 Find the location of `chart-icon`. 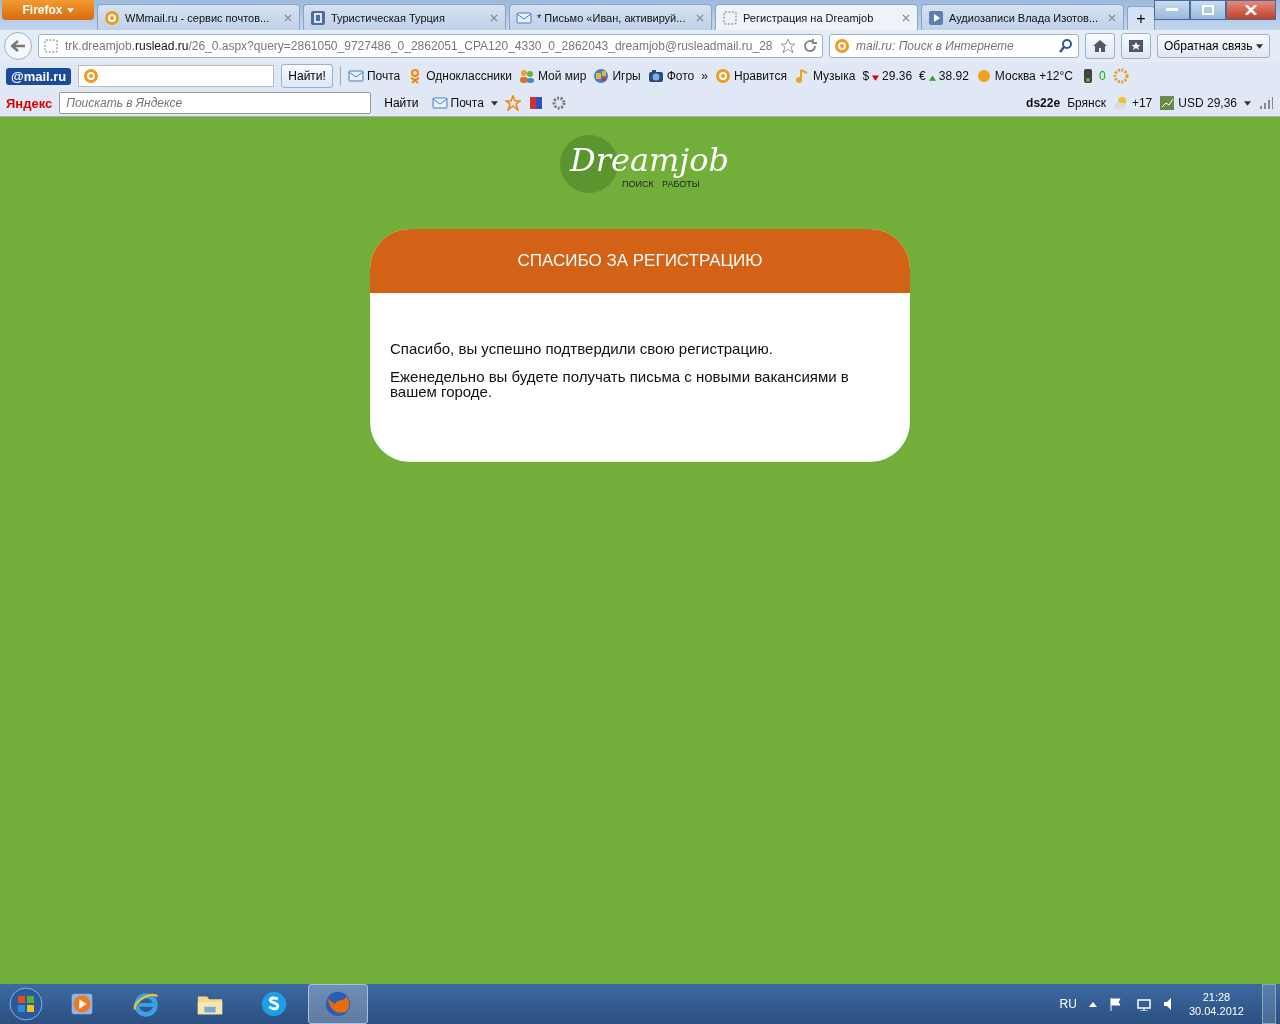

chart-icon is located at coordinates (1167, 103).